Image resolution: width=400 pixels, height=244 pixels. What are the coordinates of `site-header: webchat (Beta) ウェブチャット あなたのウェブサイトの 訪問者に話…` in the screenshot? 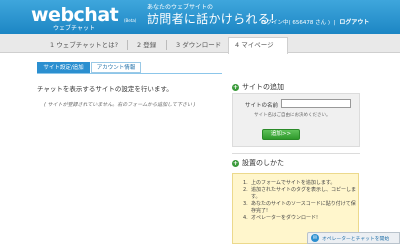 It's located at (200, 17).